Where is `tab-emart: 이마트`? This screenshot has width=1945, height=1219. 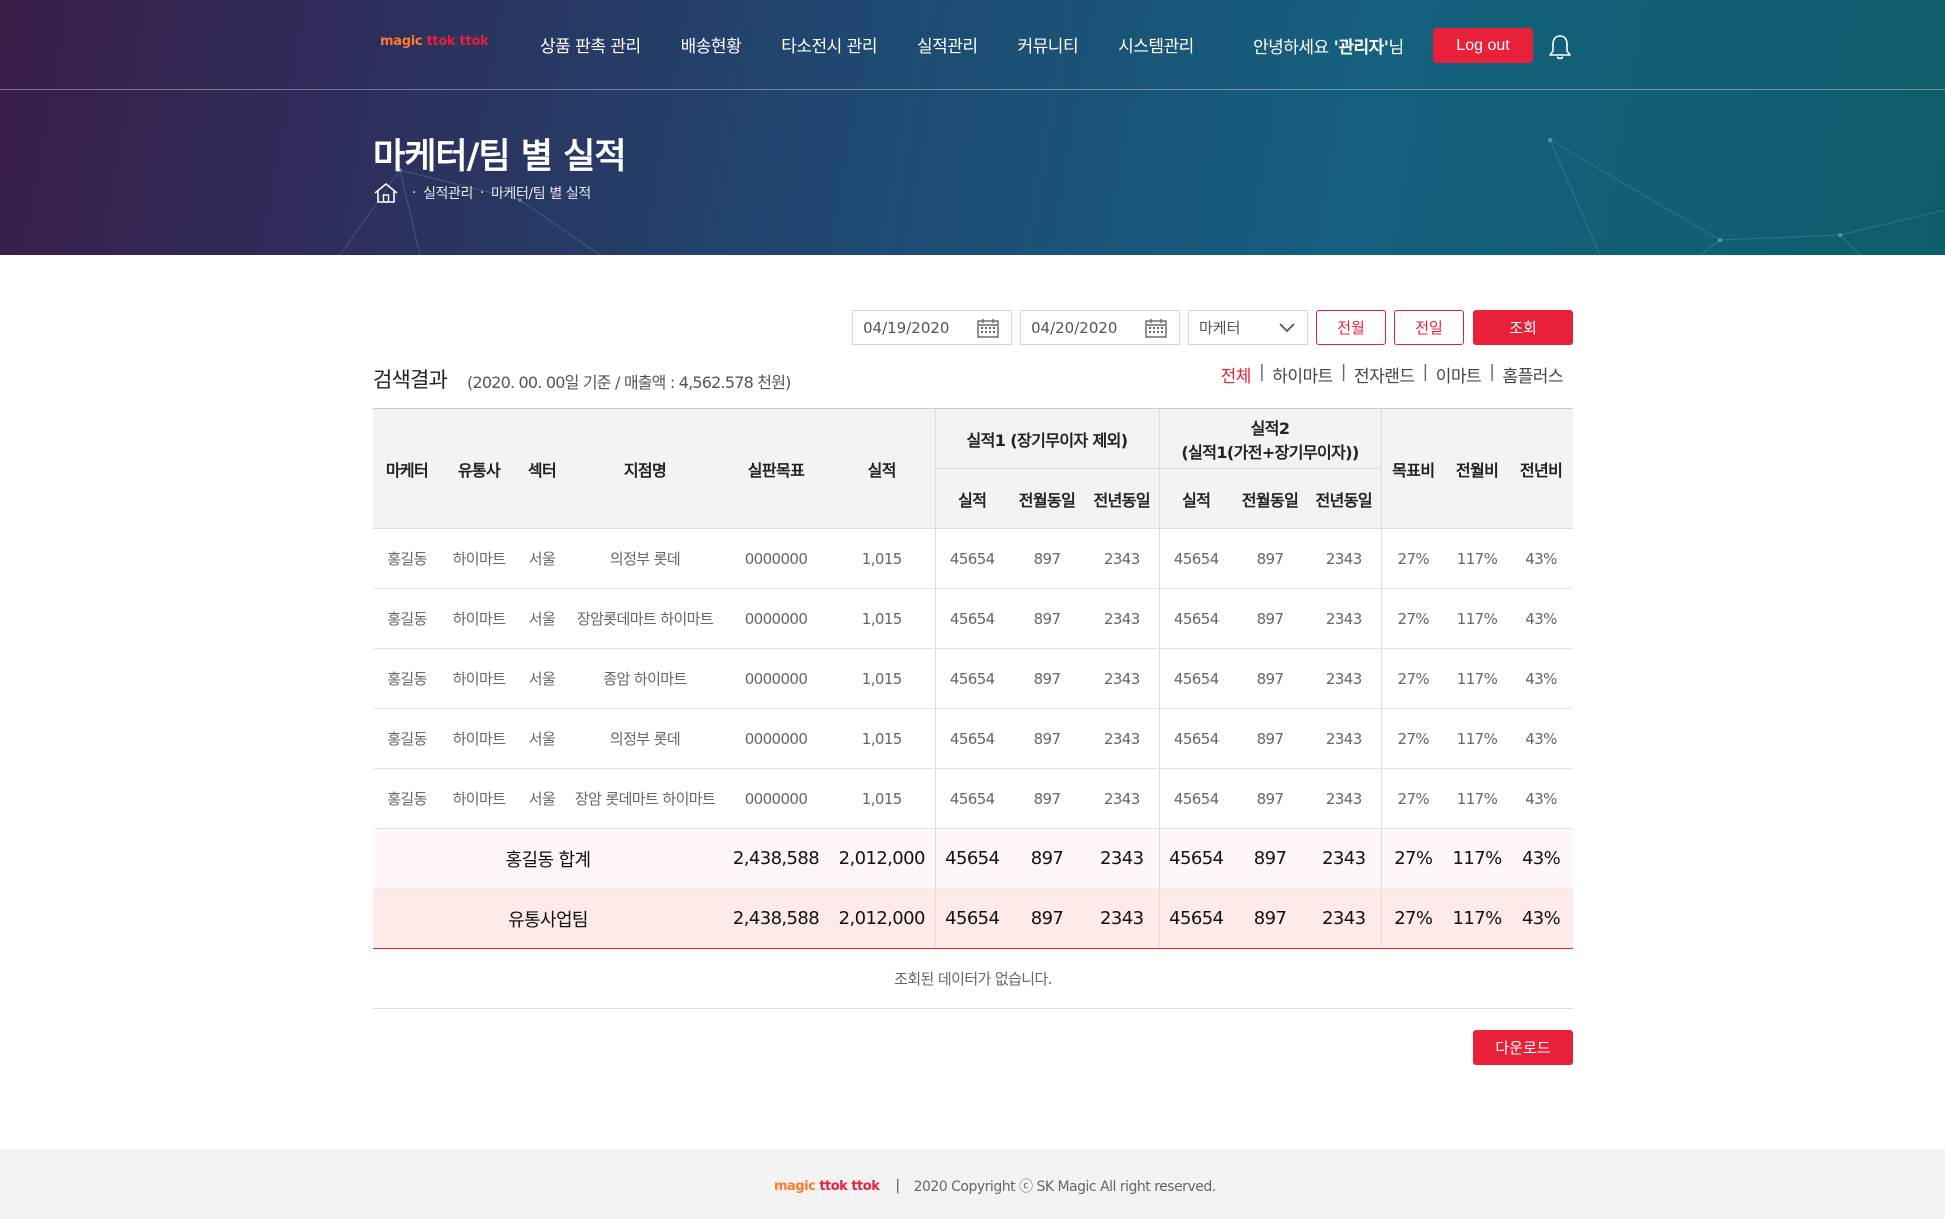 tab-emart: 이마트 is located at coordinates (1459, 374).